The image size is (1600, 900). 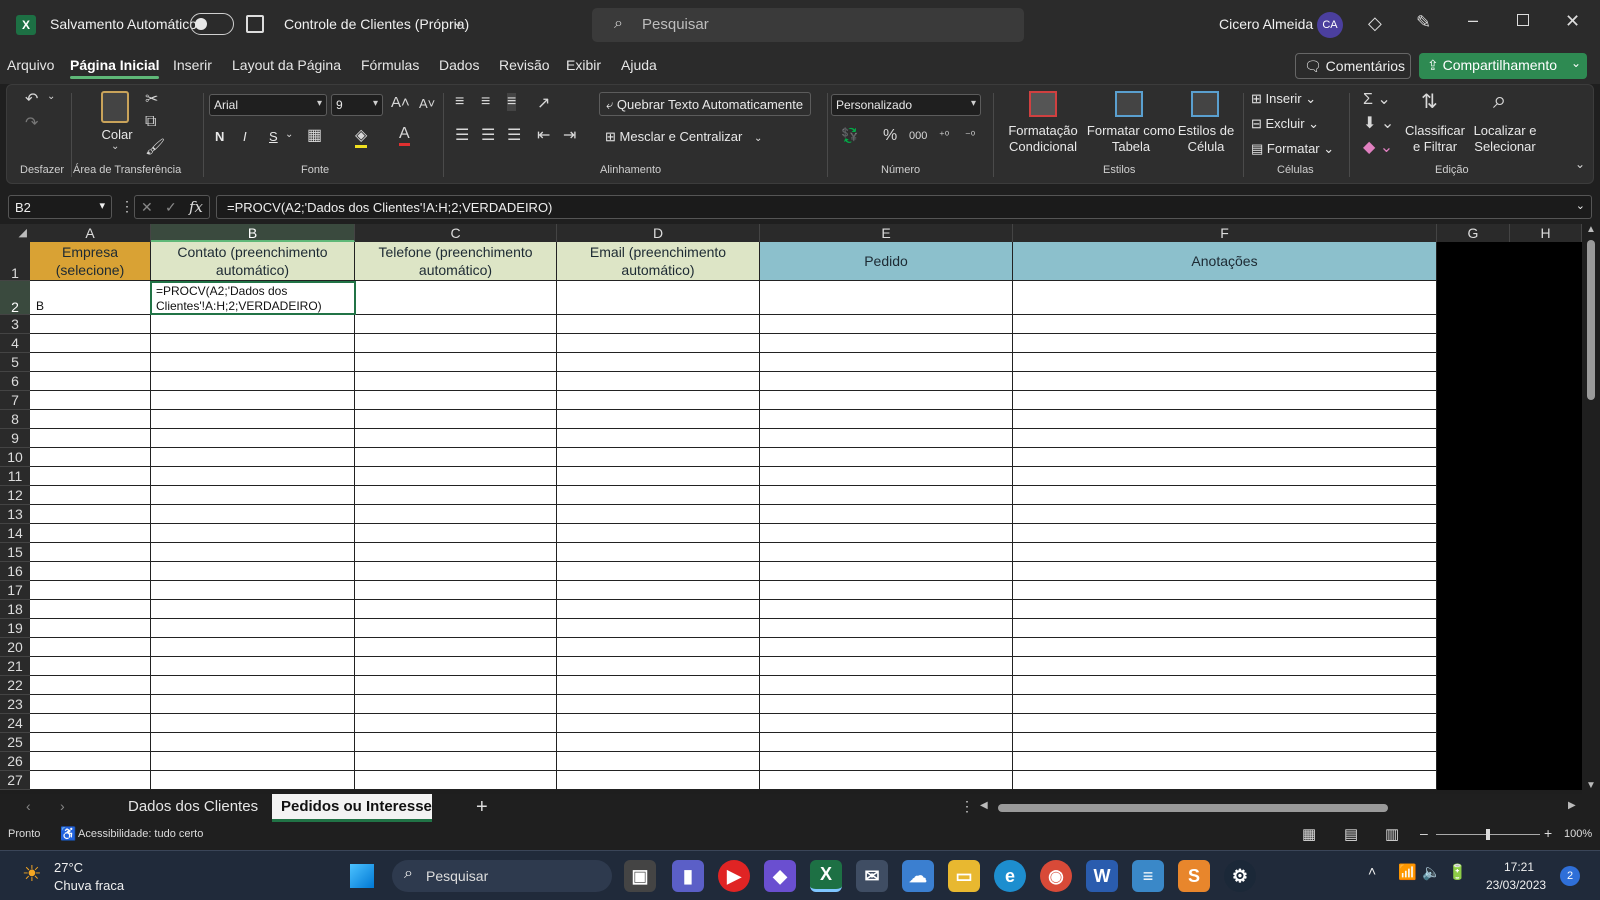 What do you see at coordinates (15, 780) in the screenshot?
I see `row-header: 27` at bounding box center [15, 780].